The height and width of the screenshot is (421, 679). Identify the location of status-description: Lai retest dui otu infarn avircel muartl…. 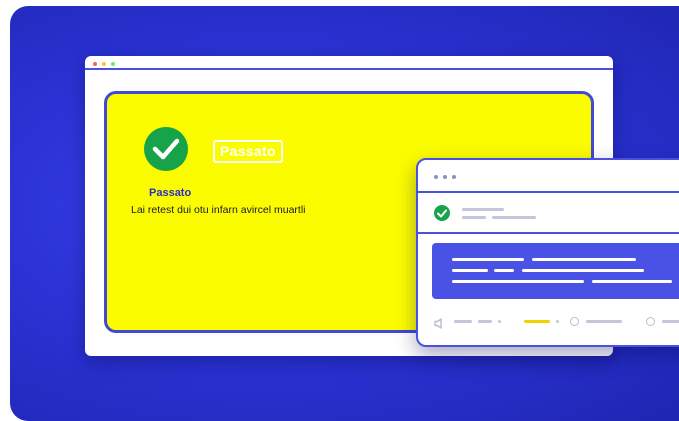
(218, 210).